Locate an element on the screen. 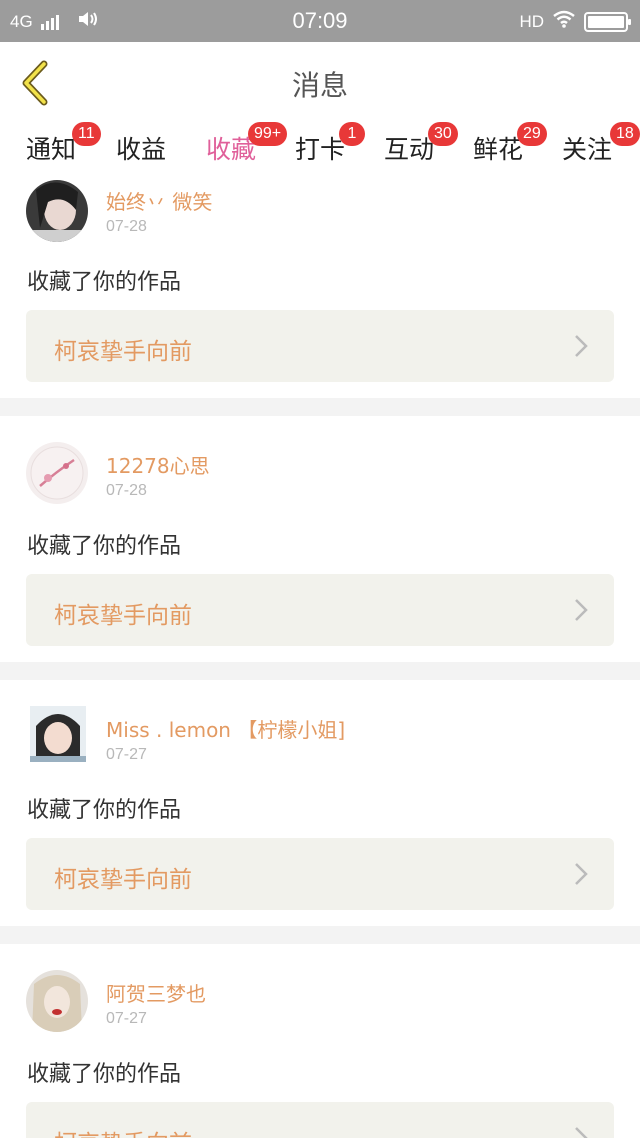  unread-badge: 11 is located at coordinates (86, 134).